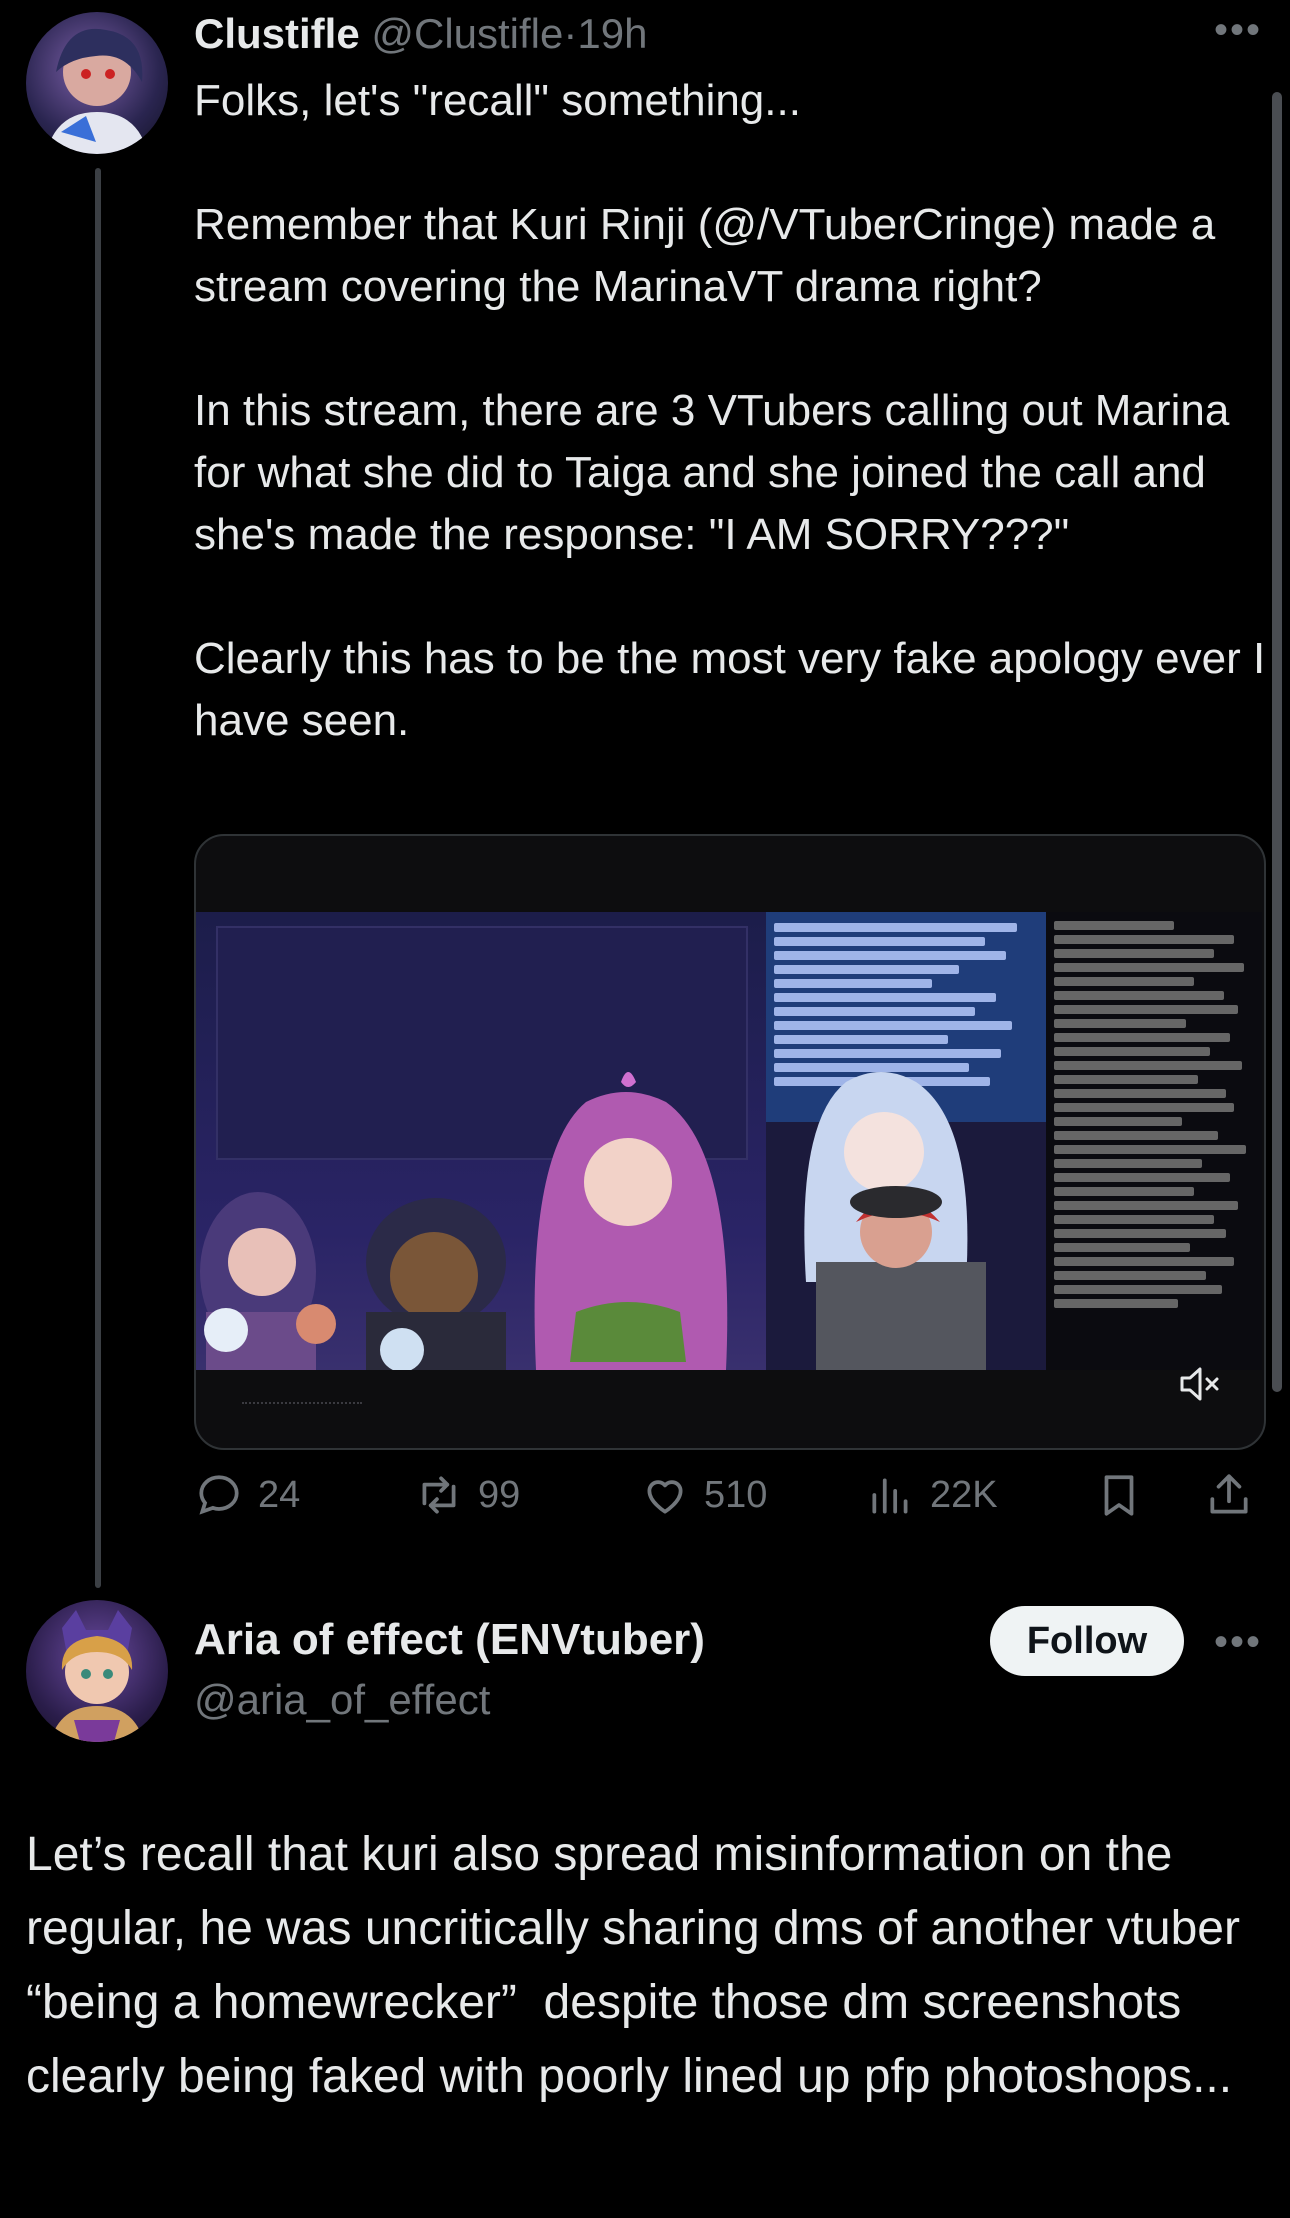 Image resolution: width=1290 pixels, height=2218 pixels. What do you see at coordinates (593, 1221) in the screenshot?
I see `stream-characters` at bounding box center [593, 1221].